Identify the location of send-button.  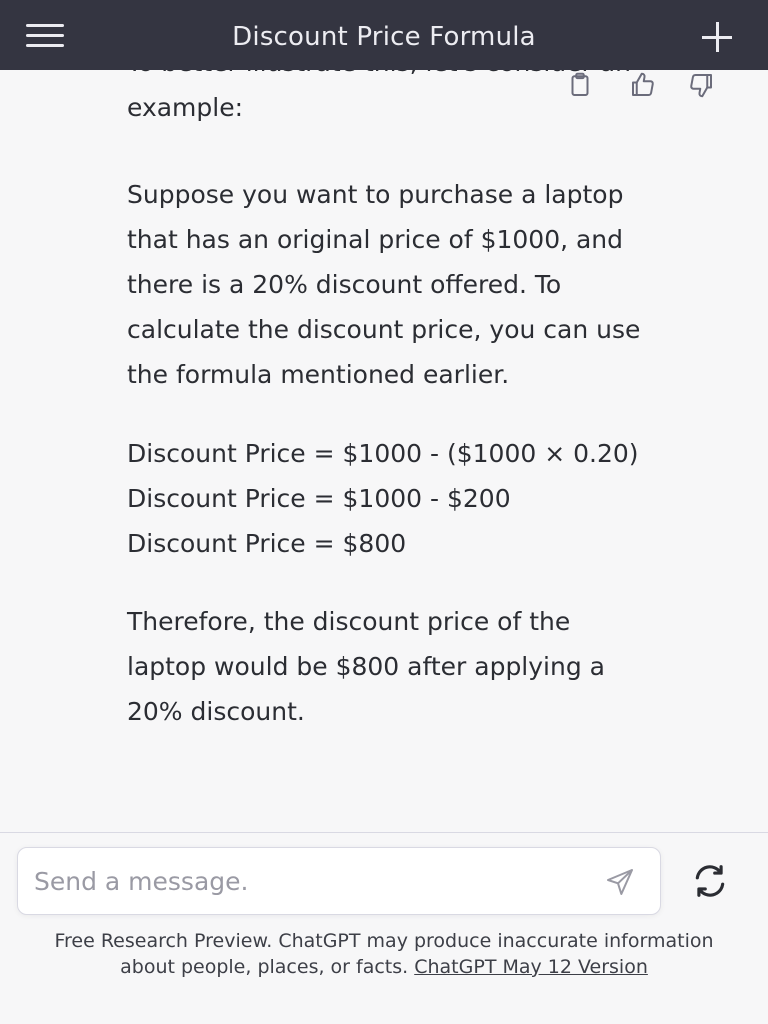
(620, 882).